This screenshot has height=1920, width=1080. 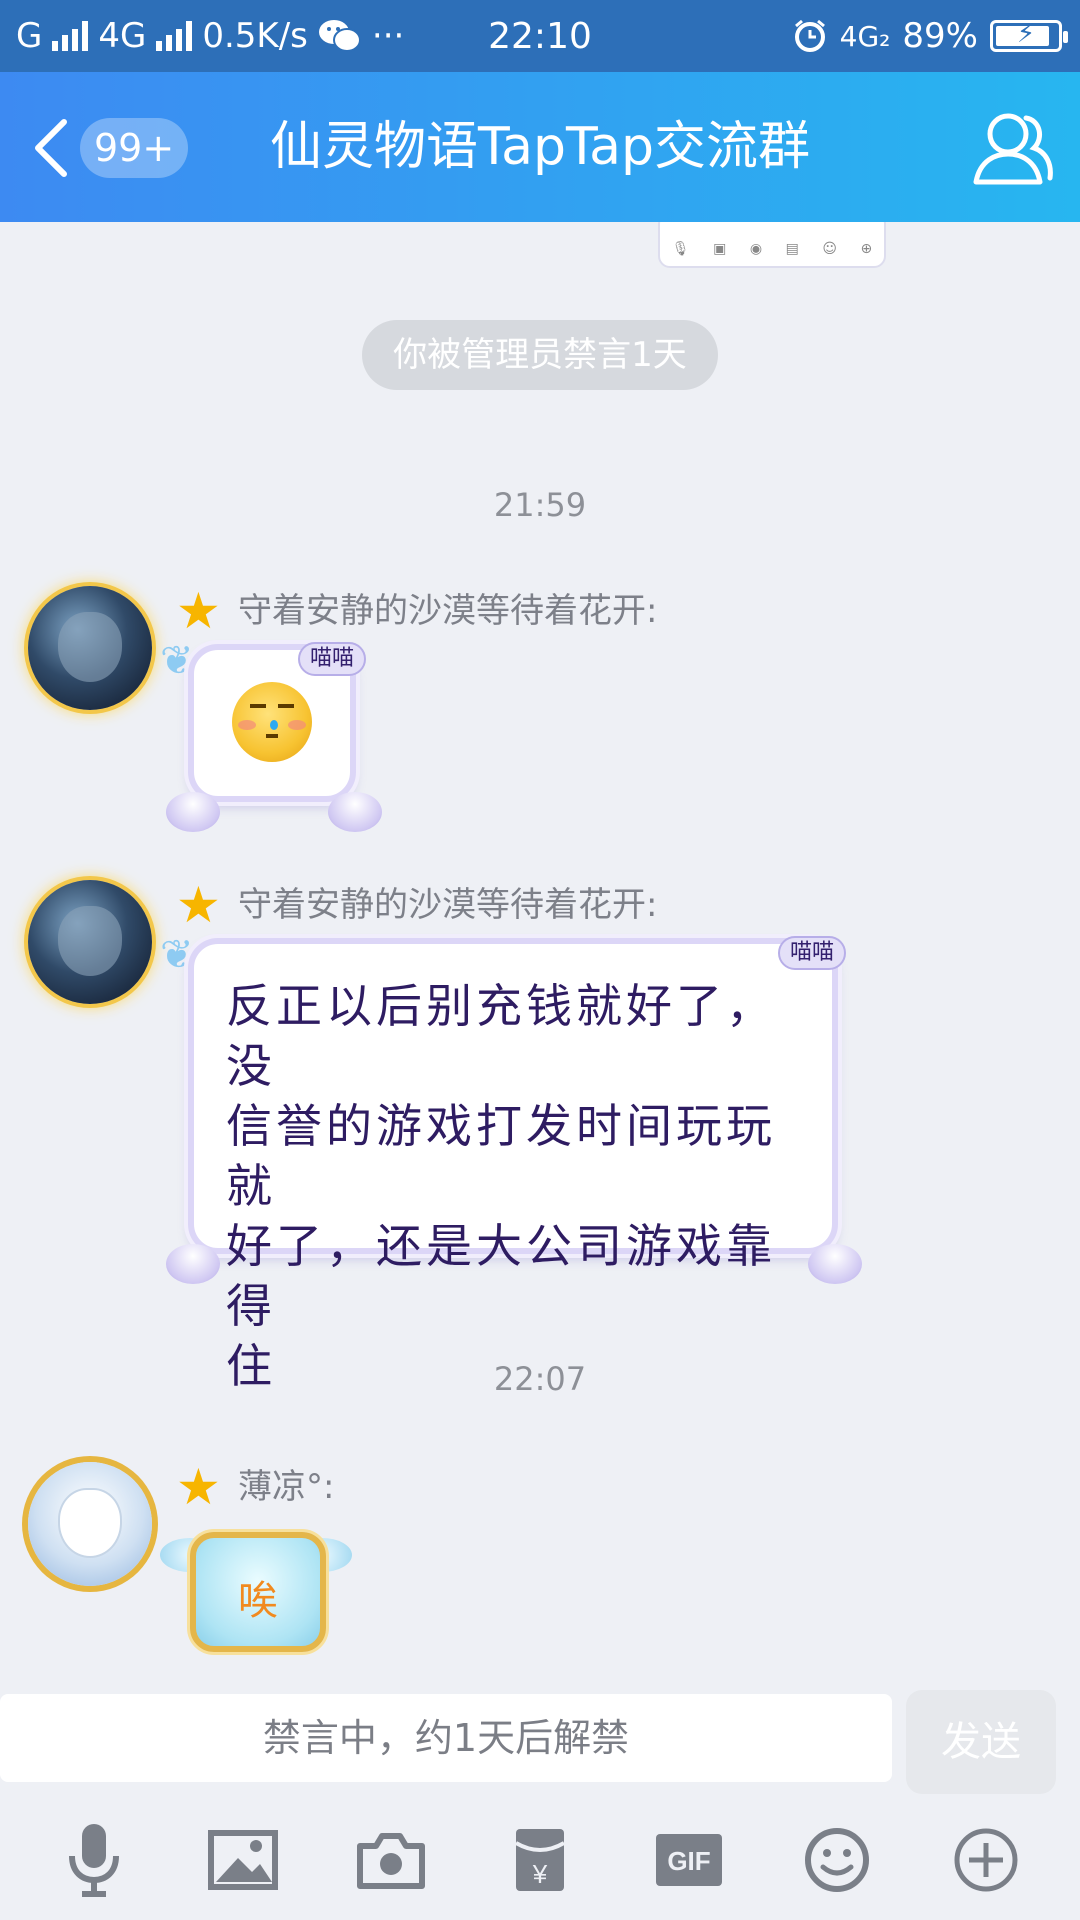 What do you see at coordinates (1026, 34) in the screenshot?
I see `charging-icon: ⚡` at bounding box center [1026, 34].